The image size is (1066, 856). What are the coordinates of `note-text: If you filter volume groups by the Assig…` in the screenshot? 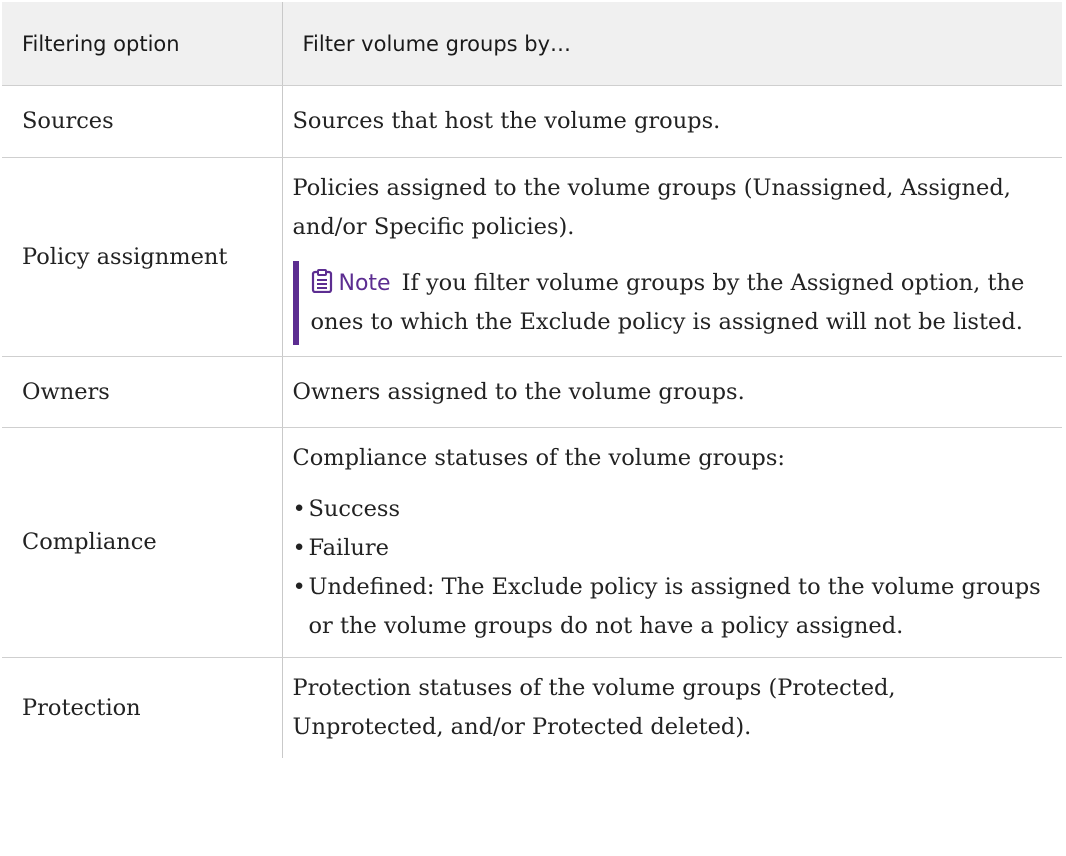 It's located at (667, 302).